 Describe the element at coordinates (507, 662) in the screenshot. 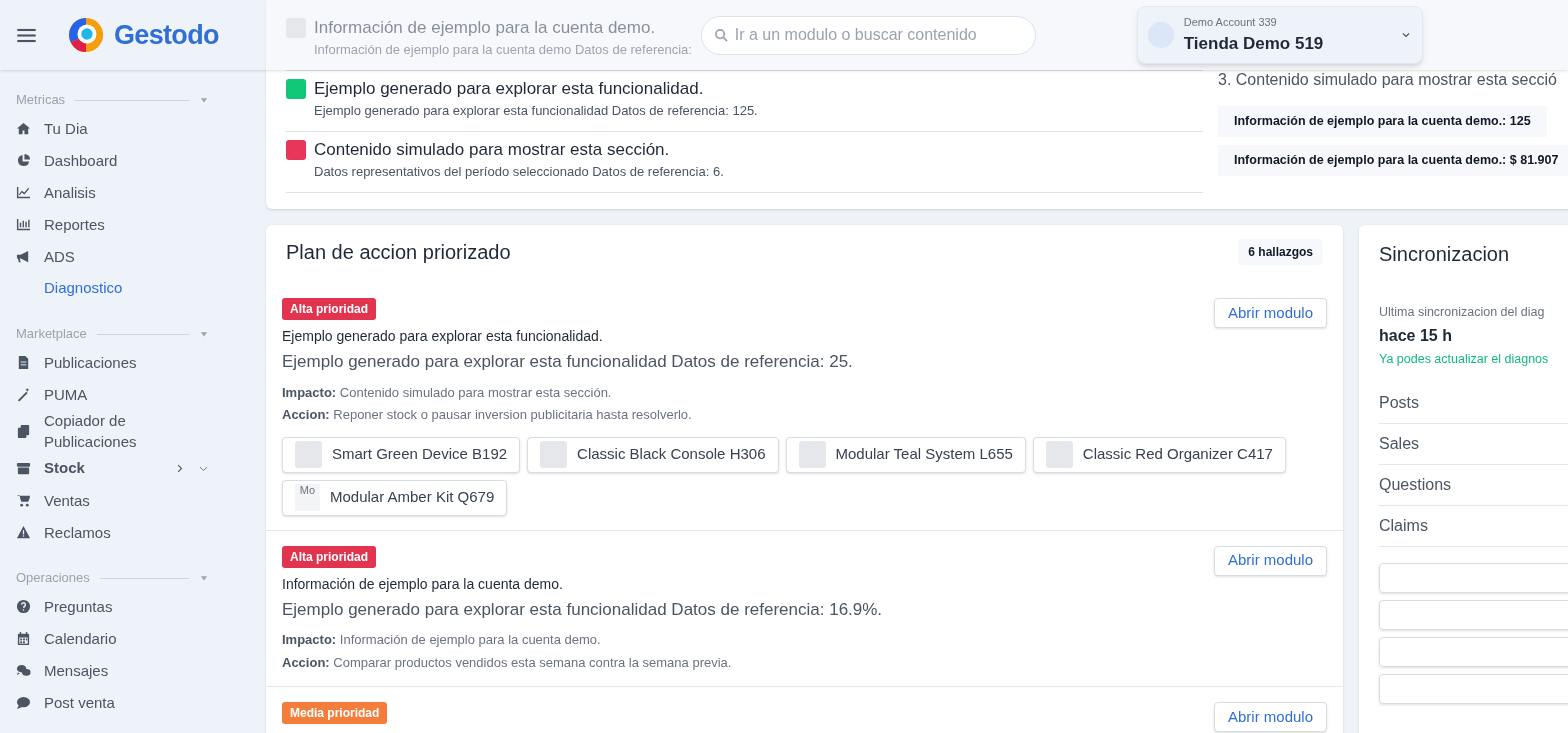

I see `action-text: Accion: Comparar productos vendidos esta semana contra la semana previa.` at that location.